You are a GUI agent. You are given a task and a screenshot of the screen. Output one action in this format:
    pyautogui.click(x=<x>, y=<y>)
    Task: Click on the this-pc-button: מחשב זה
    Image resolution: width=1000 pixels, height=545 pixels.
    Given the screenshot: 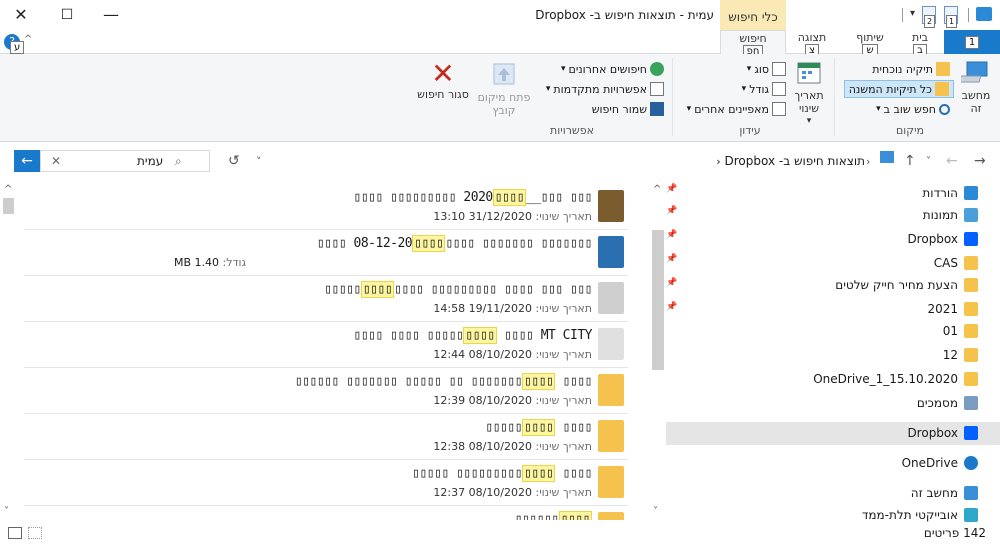 What is the action you would take?
    pyautogui.click(x=976, y=87)
    